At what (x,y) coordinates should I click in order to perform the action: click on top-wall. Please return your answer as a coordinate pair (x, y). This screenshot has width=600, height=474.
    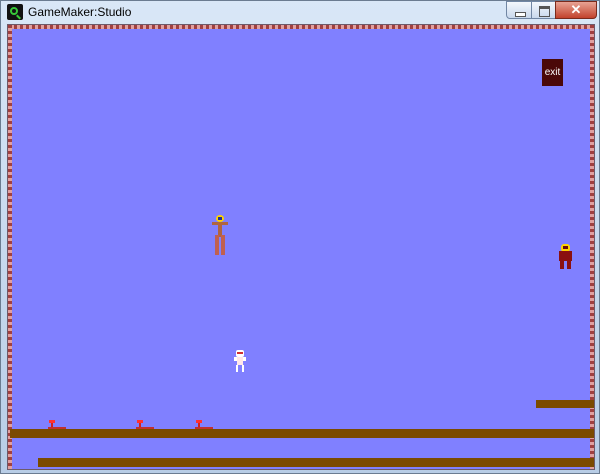
    Looking at the image, I should click on (301, 27).